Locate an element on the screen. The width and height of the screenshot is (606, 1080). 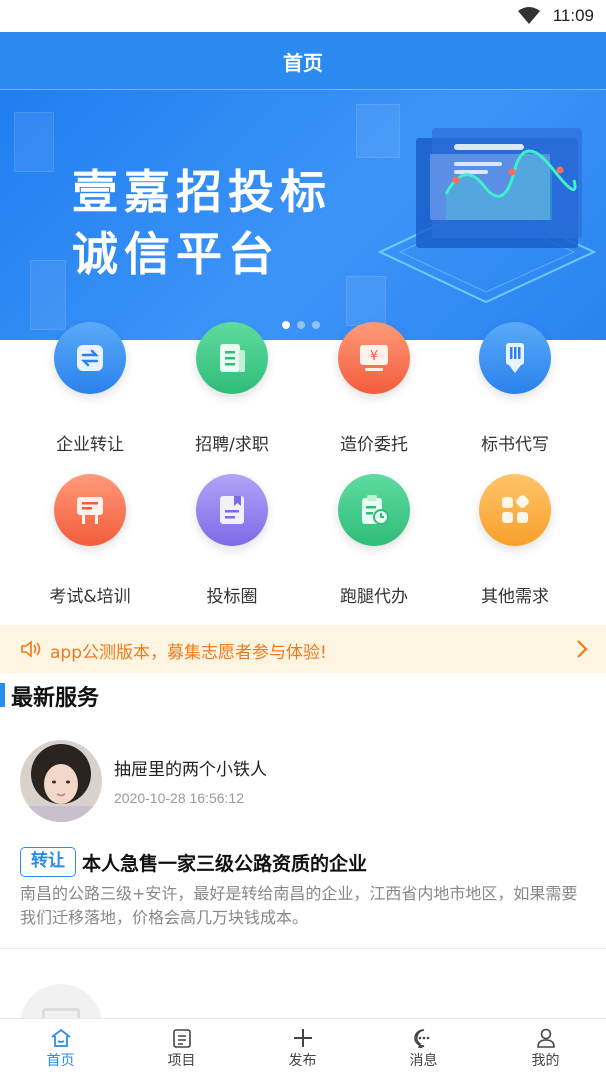
tab-projects: 项目 is located at coordinates (181, 1049).